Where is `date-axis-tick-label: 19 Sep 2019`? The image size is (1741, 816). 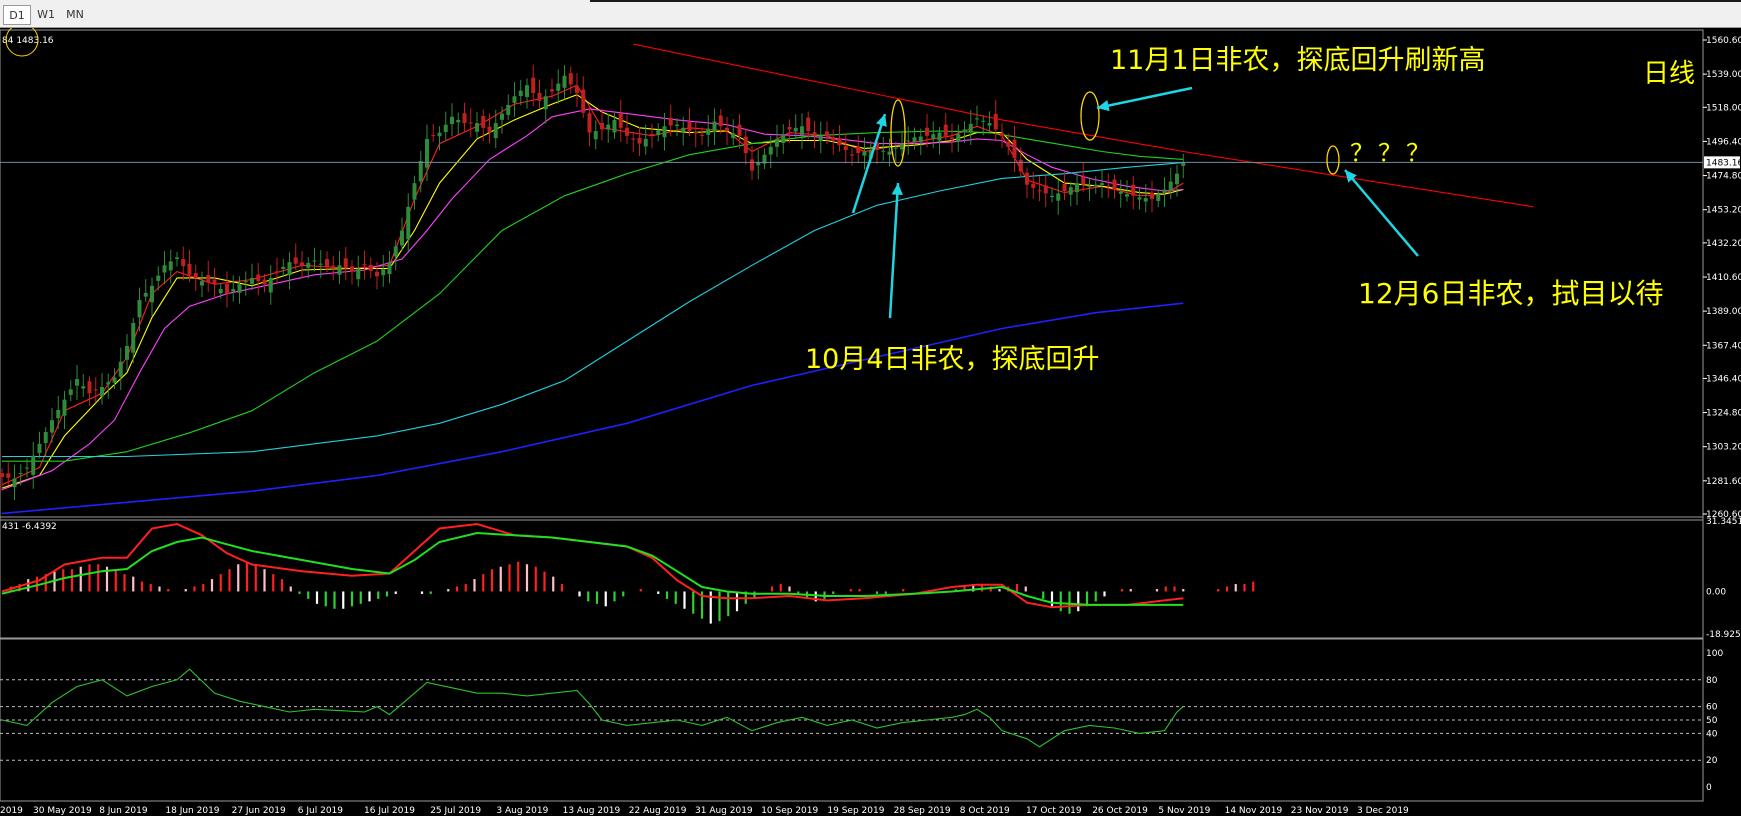 date-axis-tick-label: 19 Sep 2019 is located at coordinates (855, 811).